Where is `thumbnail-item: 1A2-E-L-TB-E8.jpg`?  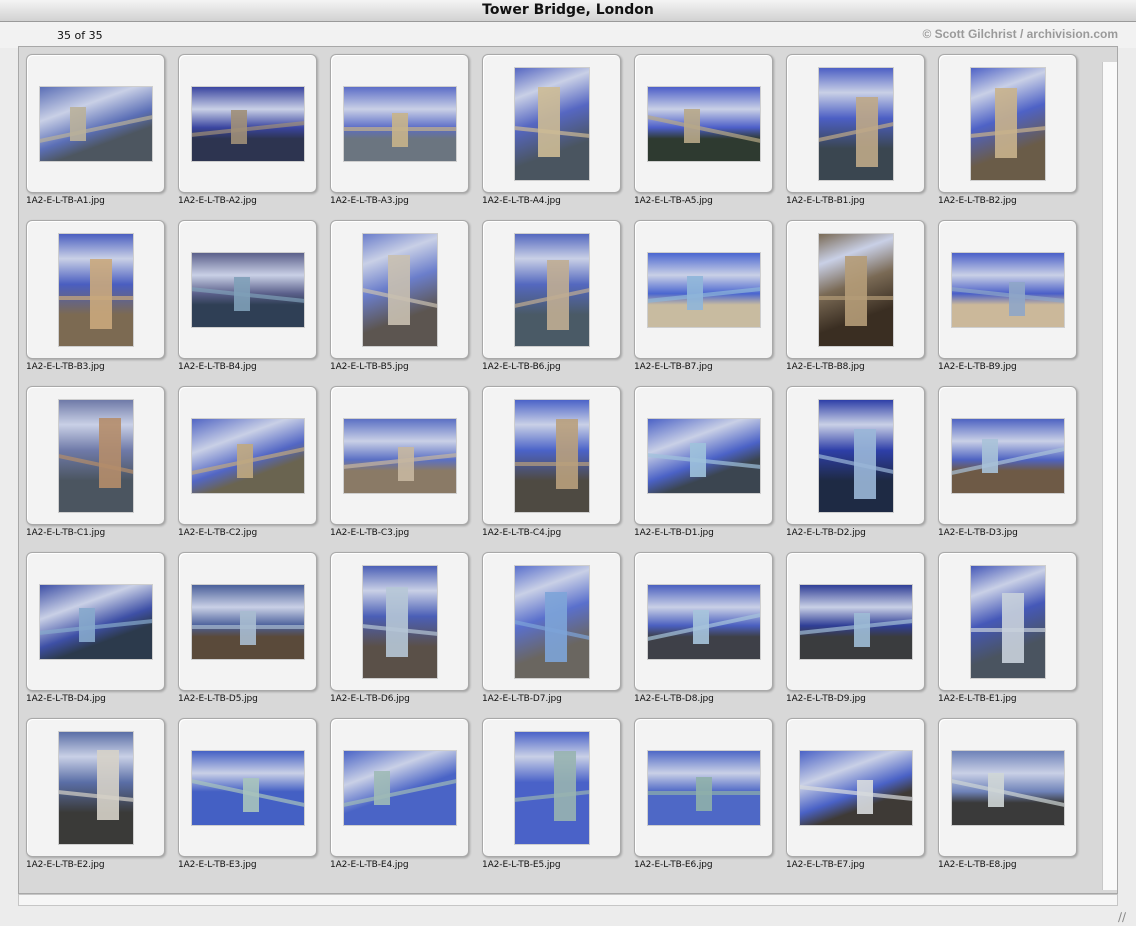
thumbnail-item: 1A2-E-L-TB-E8.jpg is located at coordinates (1007, 801).